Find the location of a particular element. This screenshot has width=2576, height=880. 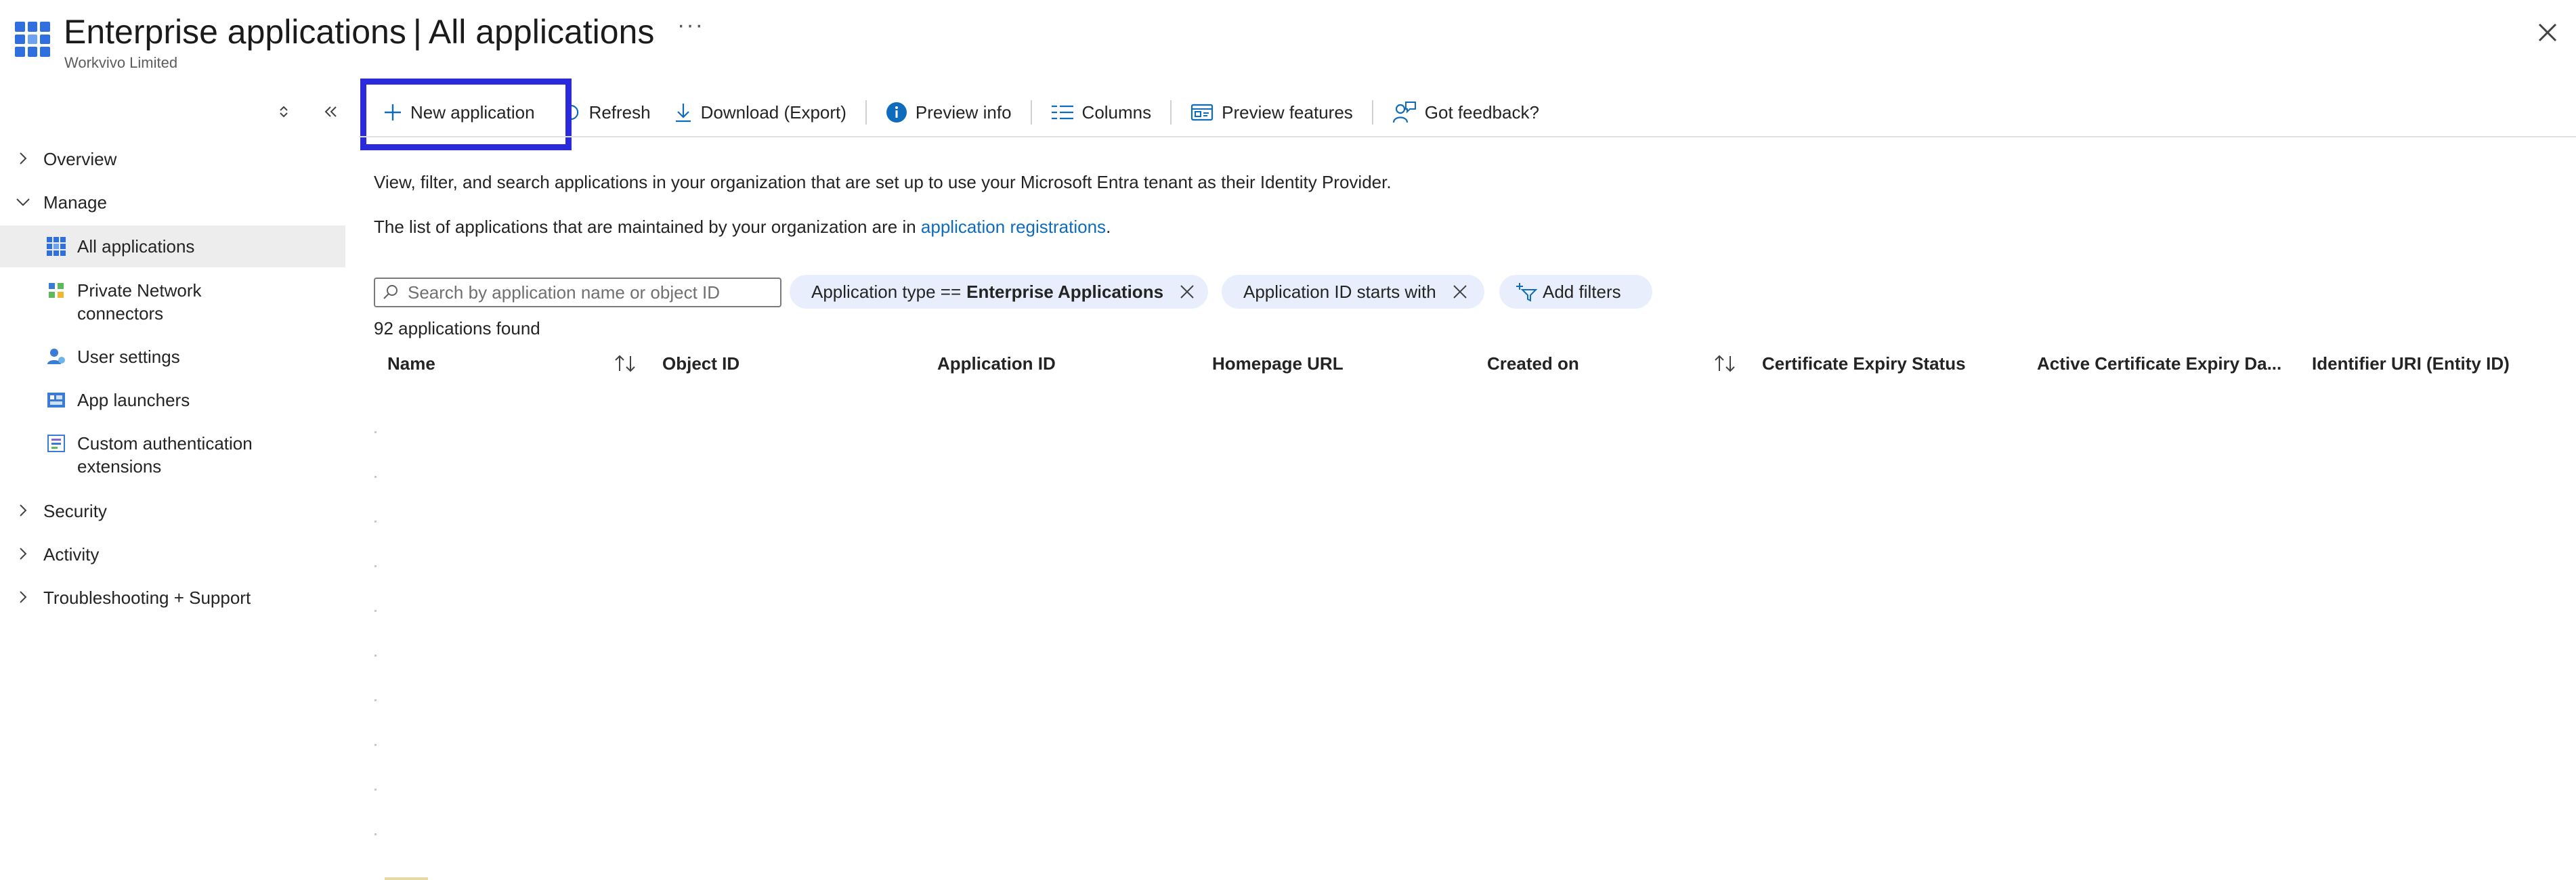

label-line-2: extensions is located at coordinates (119, 466).